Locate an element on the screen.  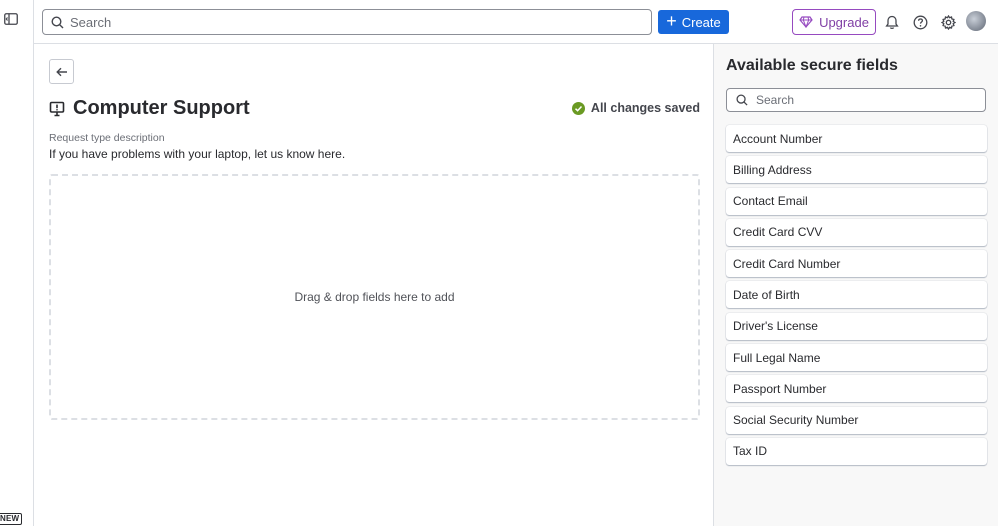
sidebar-toggle-icon is located at coordinates (13, 21).